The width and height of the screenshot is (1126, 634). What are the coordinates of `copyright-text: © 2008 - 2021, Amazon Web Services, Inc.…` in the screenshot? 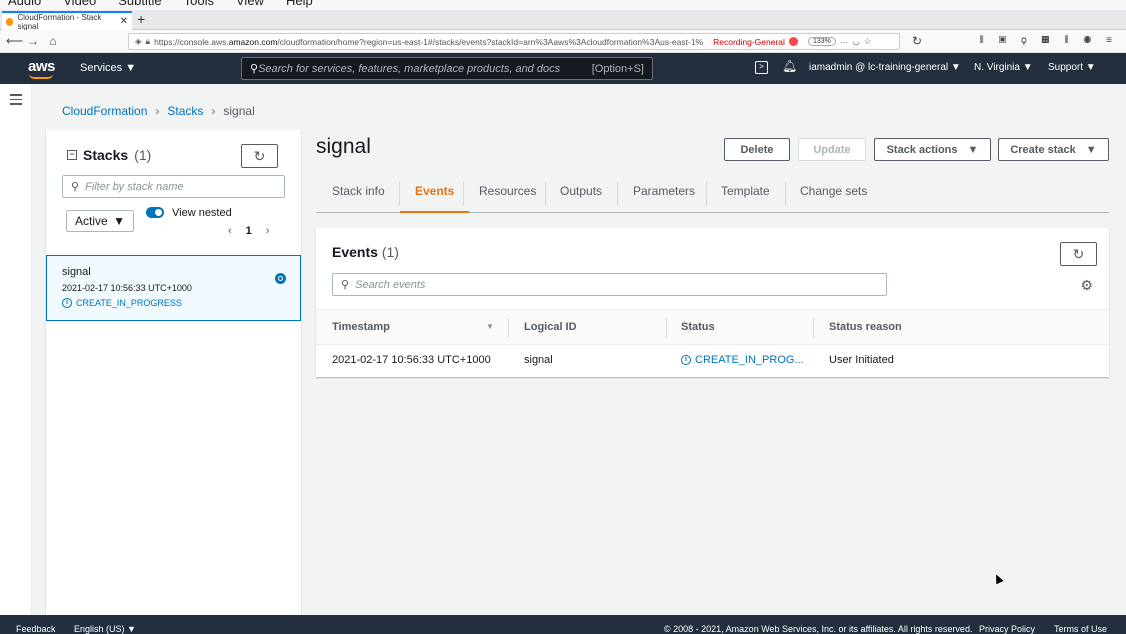 It's located at (818, 629).